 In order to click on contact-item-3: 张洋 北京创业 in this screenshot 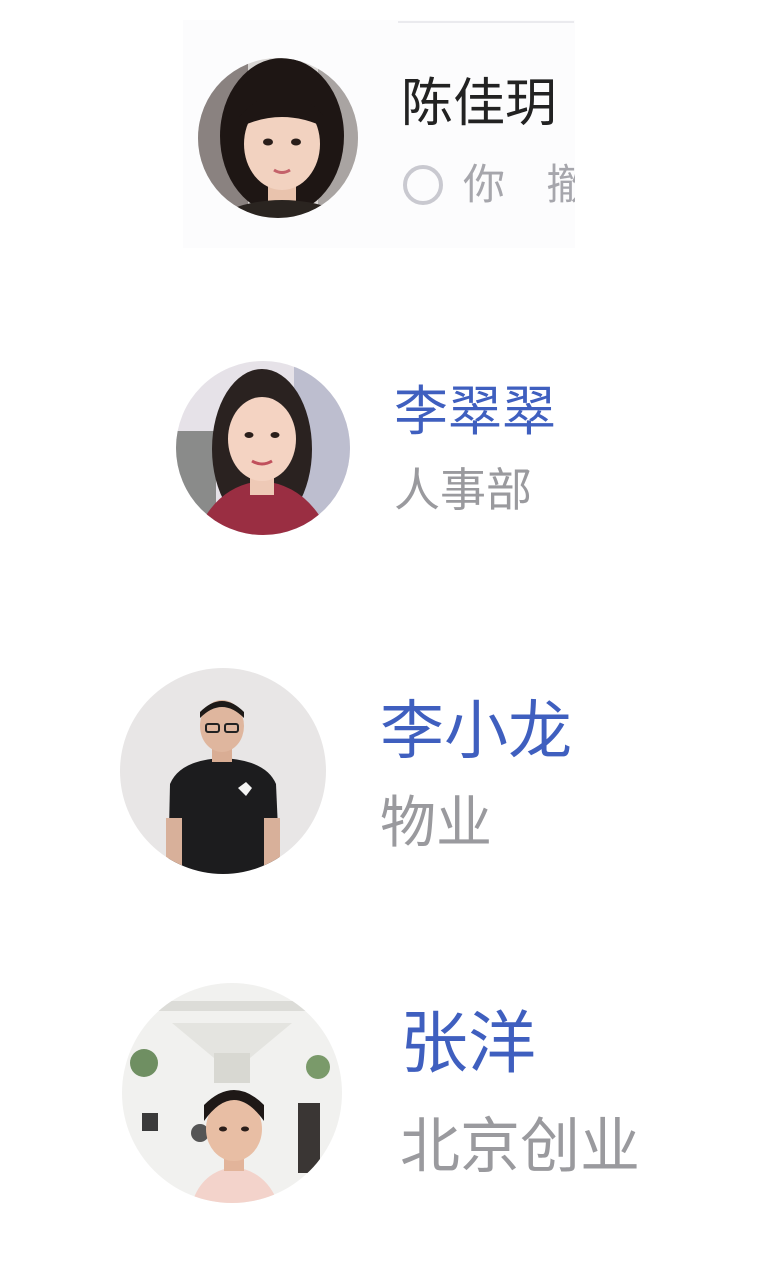, I will do `click(395, 1095)`.